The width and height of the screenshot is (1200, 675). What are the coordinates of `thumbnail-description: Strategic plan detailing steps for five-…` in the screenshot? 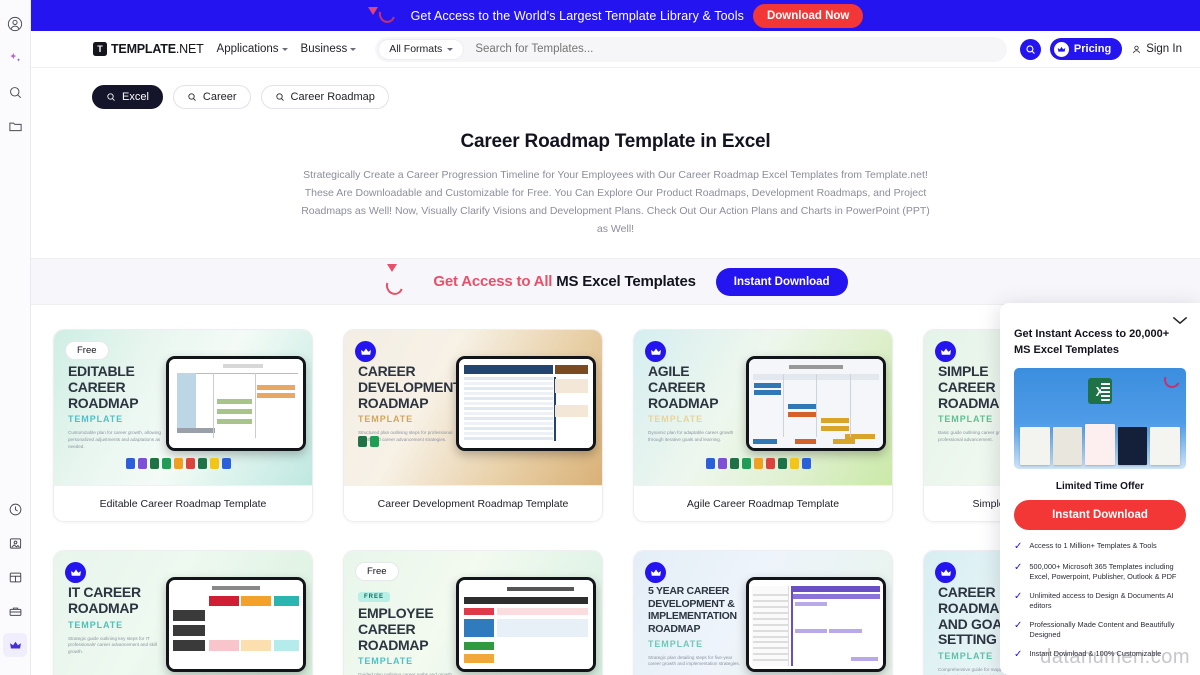 It's located at (694, 660).